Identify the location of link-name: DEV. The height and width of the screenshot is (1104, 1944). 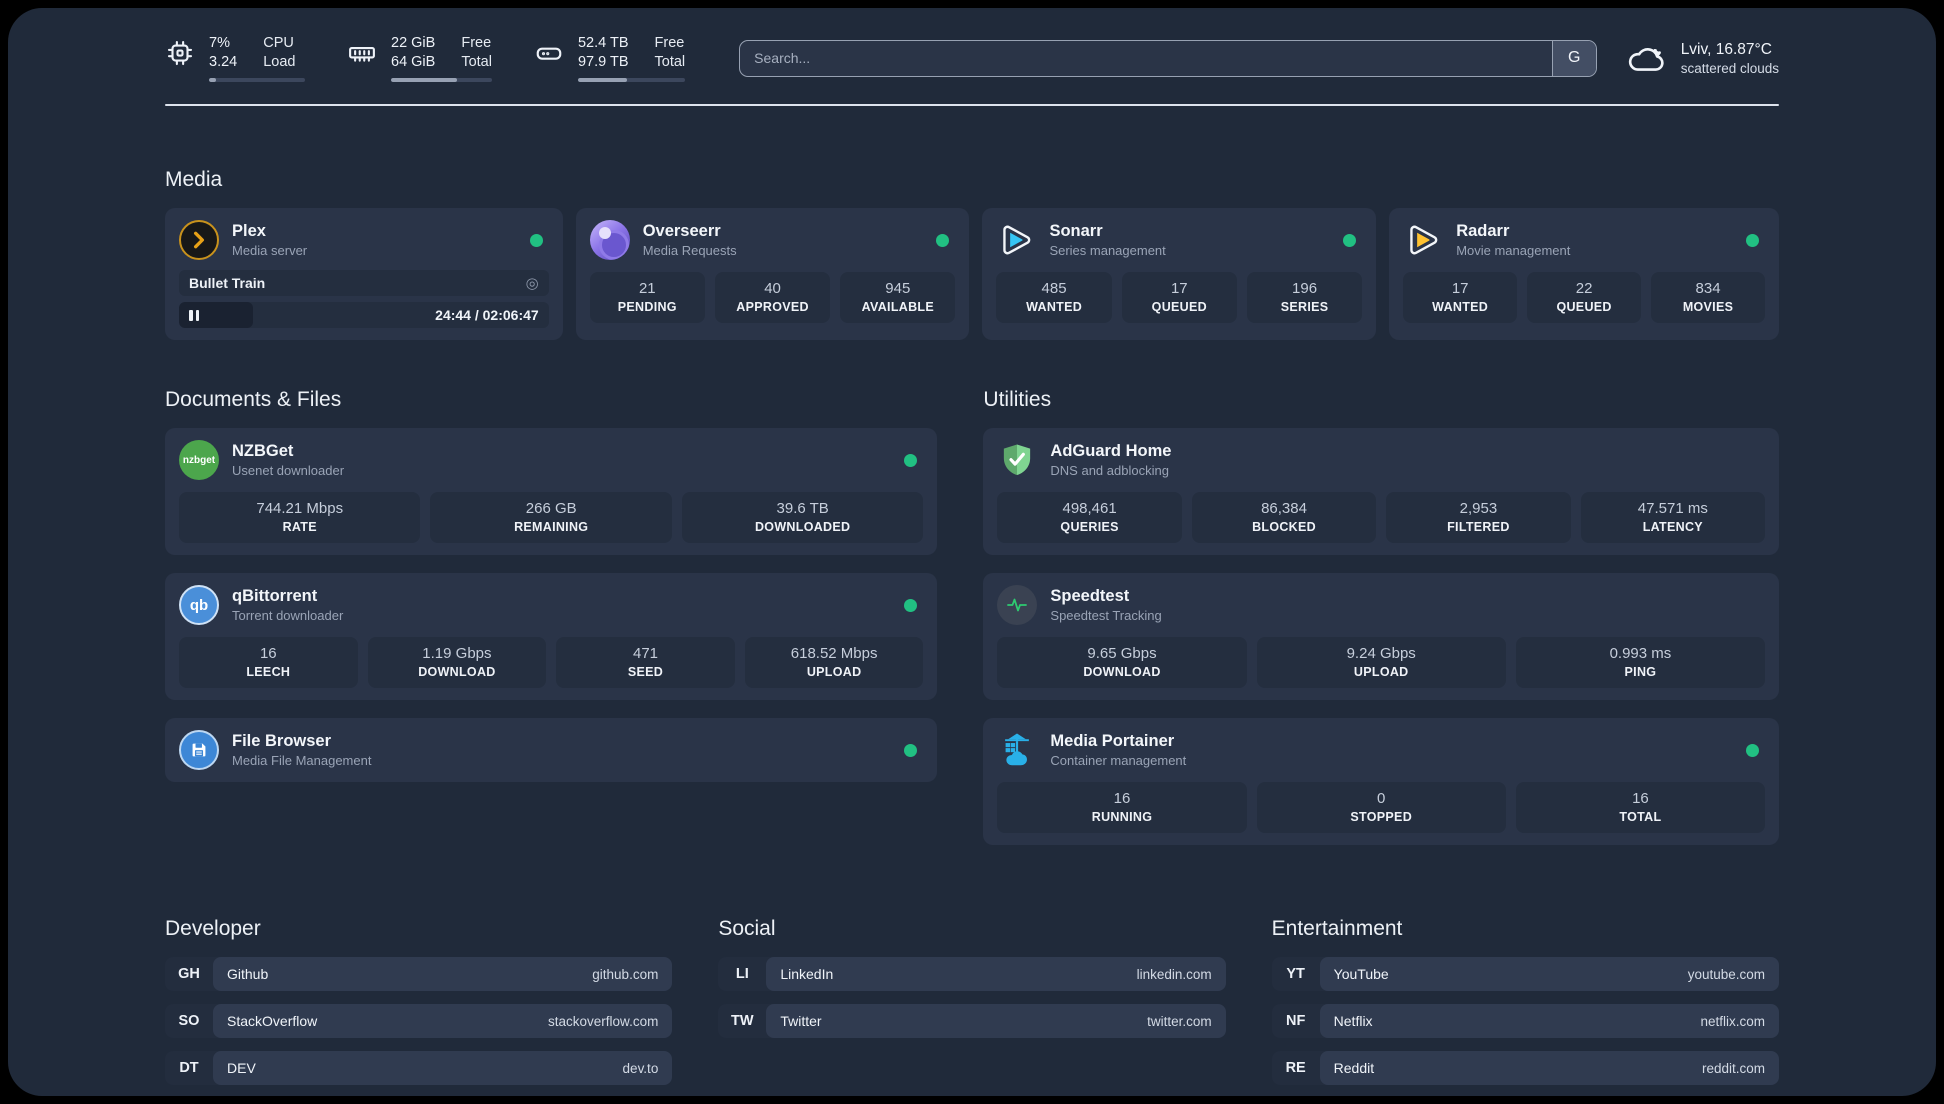
(241, 1068).